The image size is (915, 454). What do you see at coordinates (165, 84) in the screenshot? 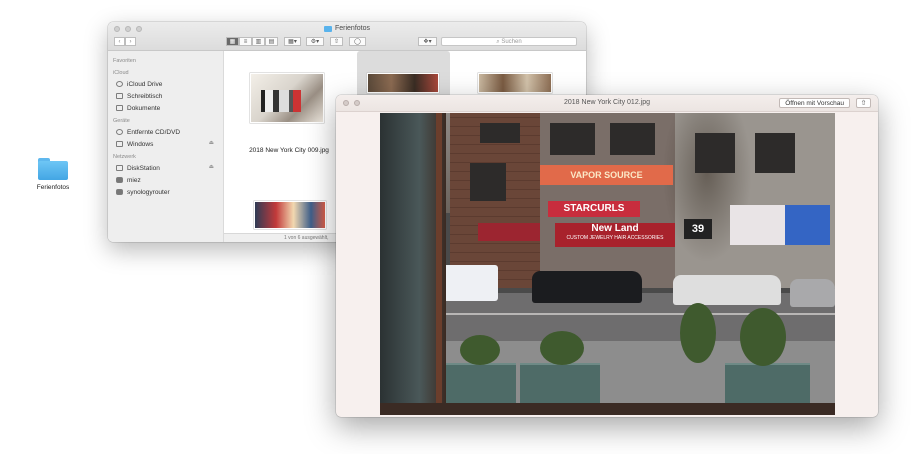
I see `sidebar-item-icloud-drive: iCloud Drive` at bounding box center [165, 84].